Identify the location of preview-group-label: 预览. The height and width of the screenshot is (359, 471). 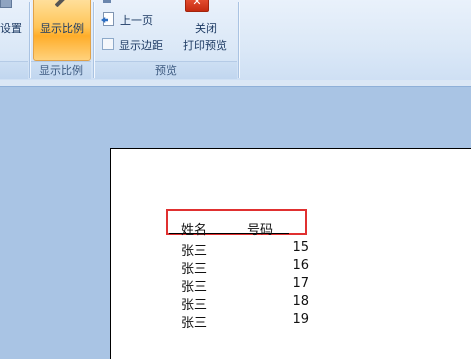
(166, 70).